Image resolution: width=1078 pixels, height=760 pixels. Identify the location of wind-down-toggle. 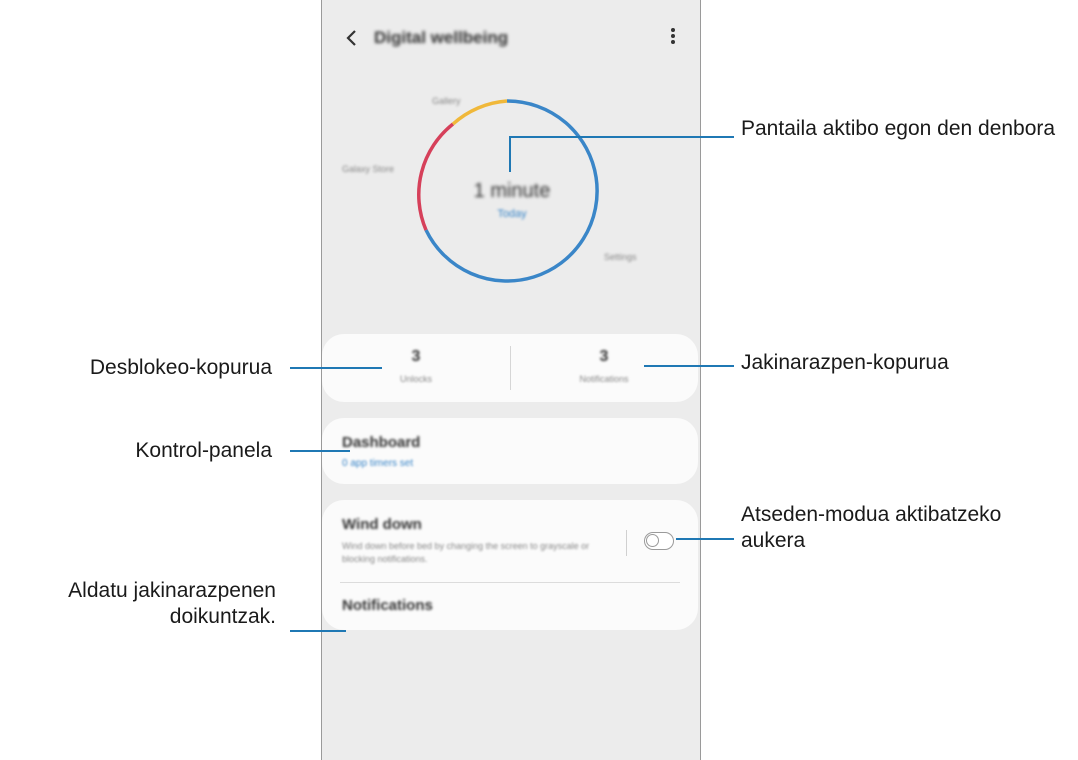
(659, 541).